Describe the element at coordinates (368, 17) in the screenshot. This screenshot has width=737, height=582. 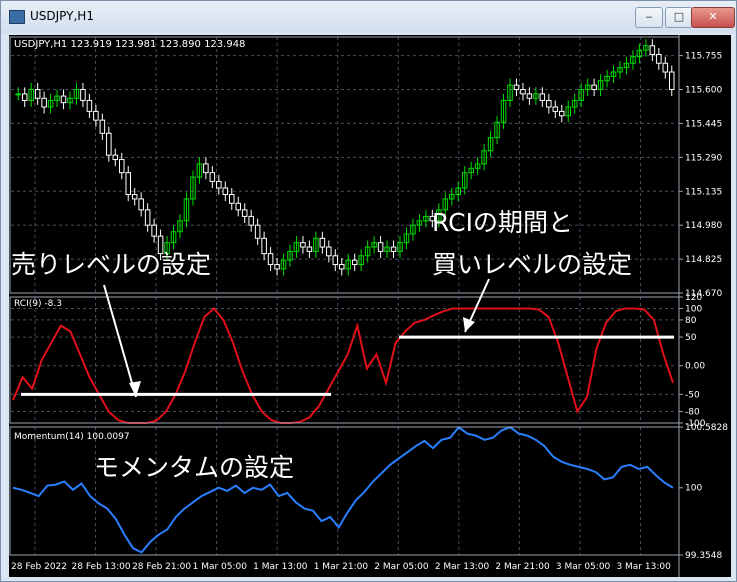
I see `title-bar: USDJPY,H1 ‒ □ ✕` at that location.